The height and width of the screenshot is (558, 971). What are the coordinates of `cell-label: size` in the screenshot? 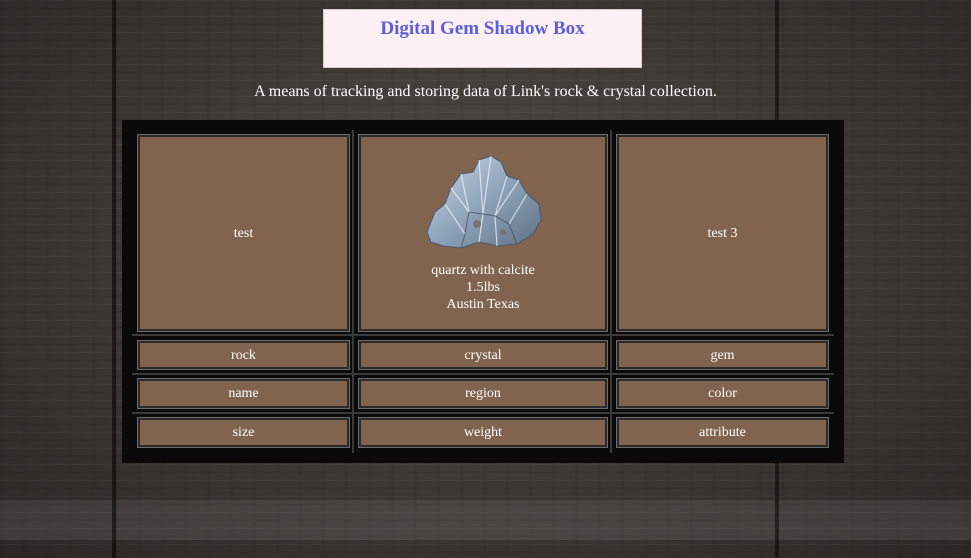 It's located at (243, 432).